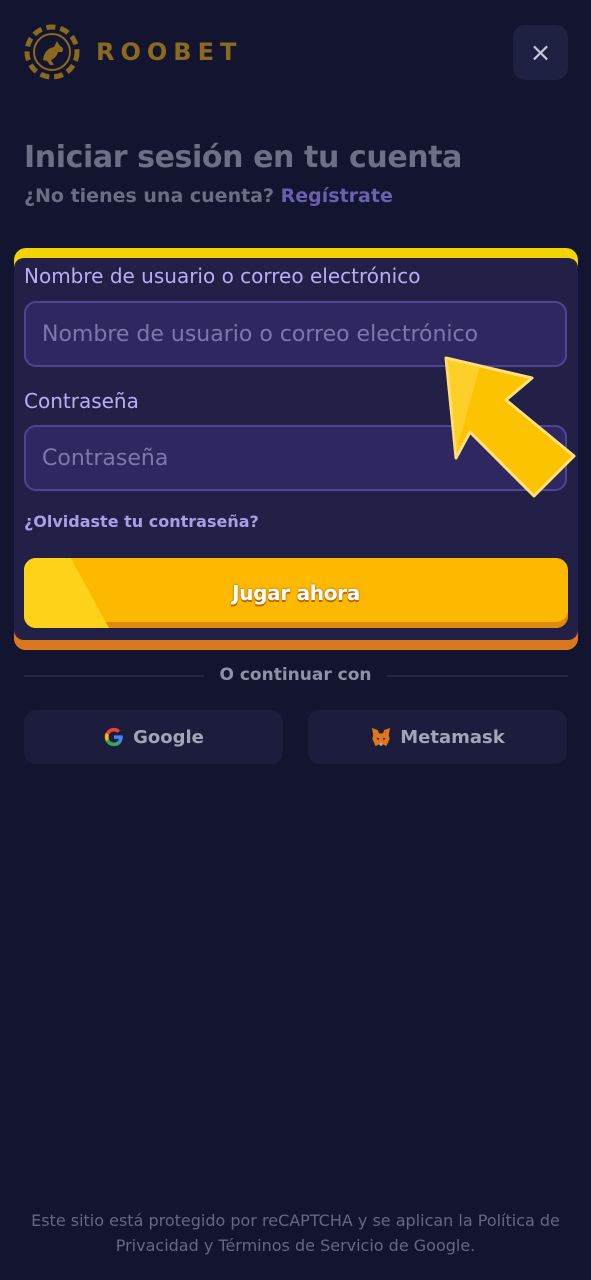  I want to click on kangaroo-roulette-logo-icon, so click(52, 52).